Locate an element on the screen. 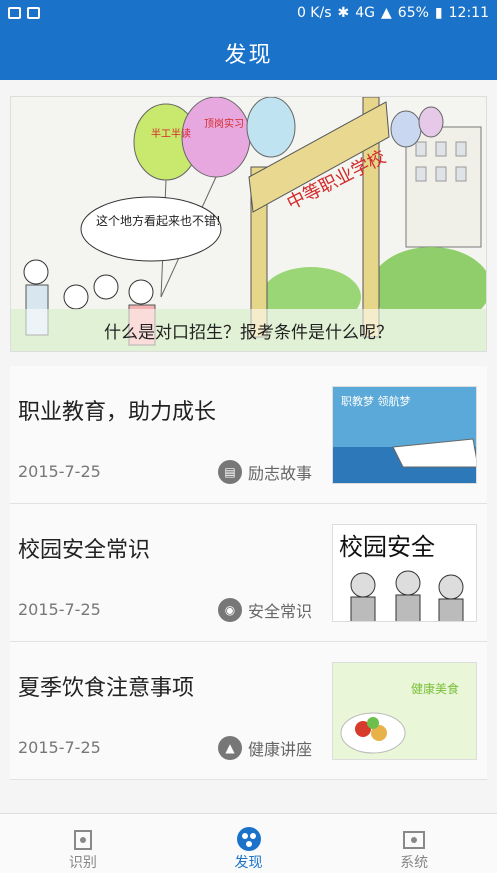 Image resolution: width=497 pixels, height=873 pixels. speech-bubble-text: 这个地方看起来也不错! is located at coordinates (158, 220).